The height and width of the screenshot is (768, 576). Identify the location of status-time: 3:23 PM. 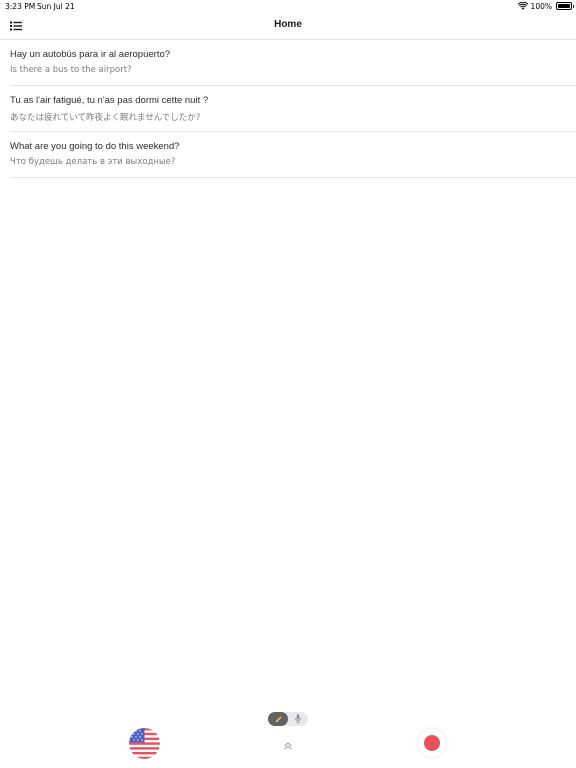
(20, 6).